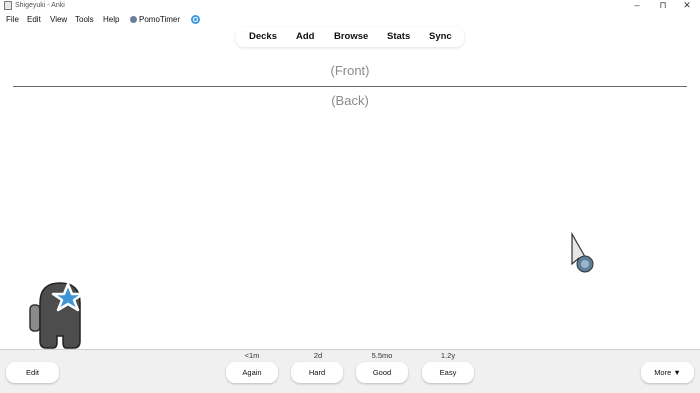 This screenshot has width=700, height=393. Describe the element at coordinates (350, 86) in the screenshot. I see `answer-divider` at that location.